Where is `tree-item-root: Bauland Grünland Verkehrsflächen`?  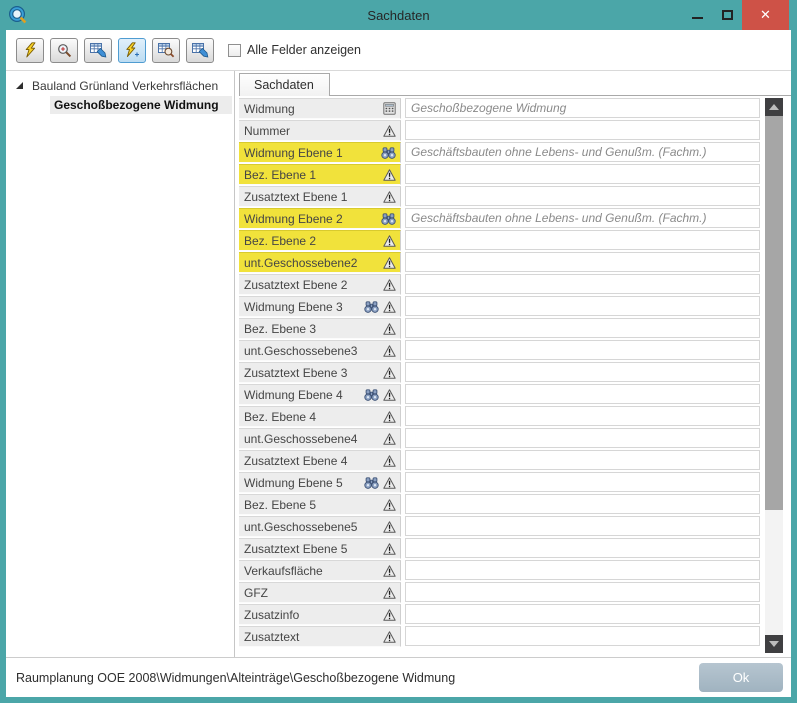
tree-item-root: Bauland Grünland Verkehrsflächen is located at coordinates (120, 86).